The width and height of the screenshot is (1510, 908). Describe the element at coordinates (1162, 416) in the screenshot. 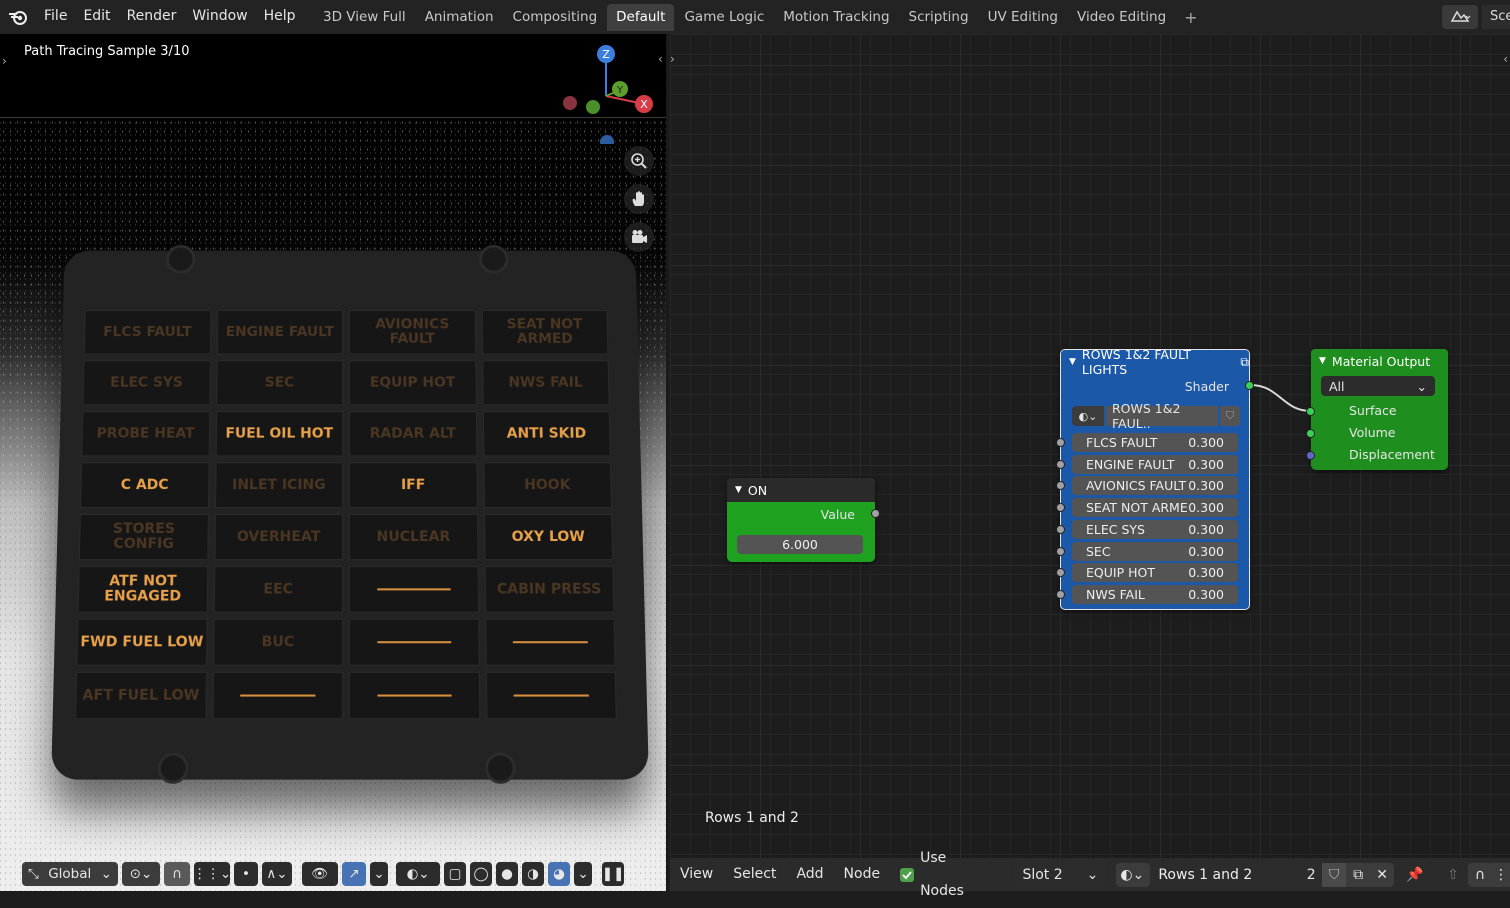

I see `node-tree-name: ROWS 1&2 FAUL..` at that location.